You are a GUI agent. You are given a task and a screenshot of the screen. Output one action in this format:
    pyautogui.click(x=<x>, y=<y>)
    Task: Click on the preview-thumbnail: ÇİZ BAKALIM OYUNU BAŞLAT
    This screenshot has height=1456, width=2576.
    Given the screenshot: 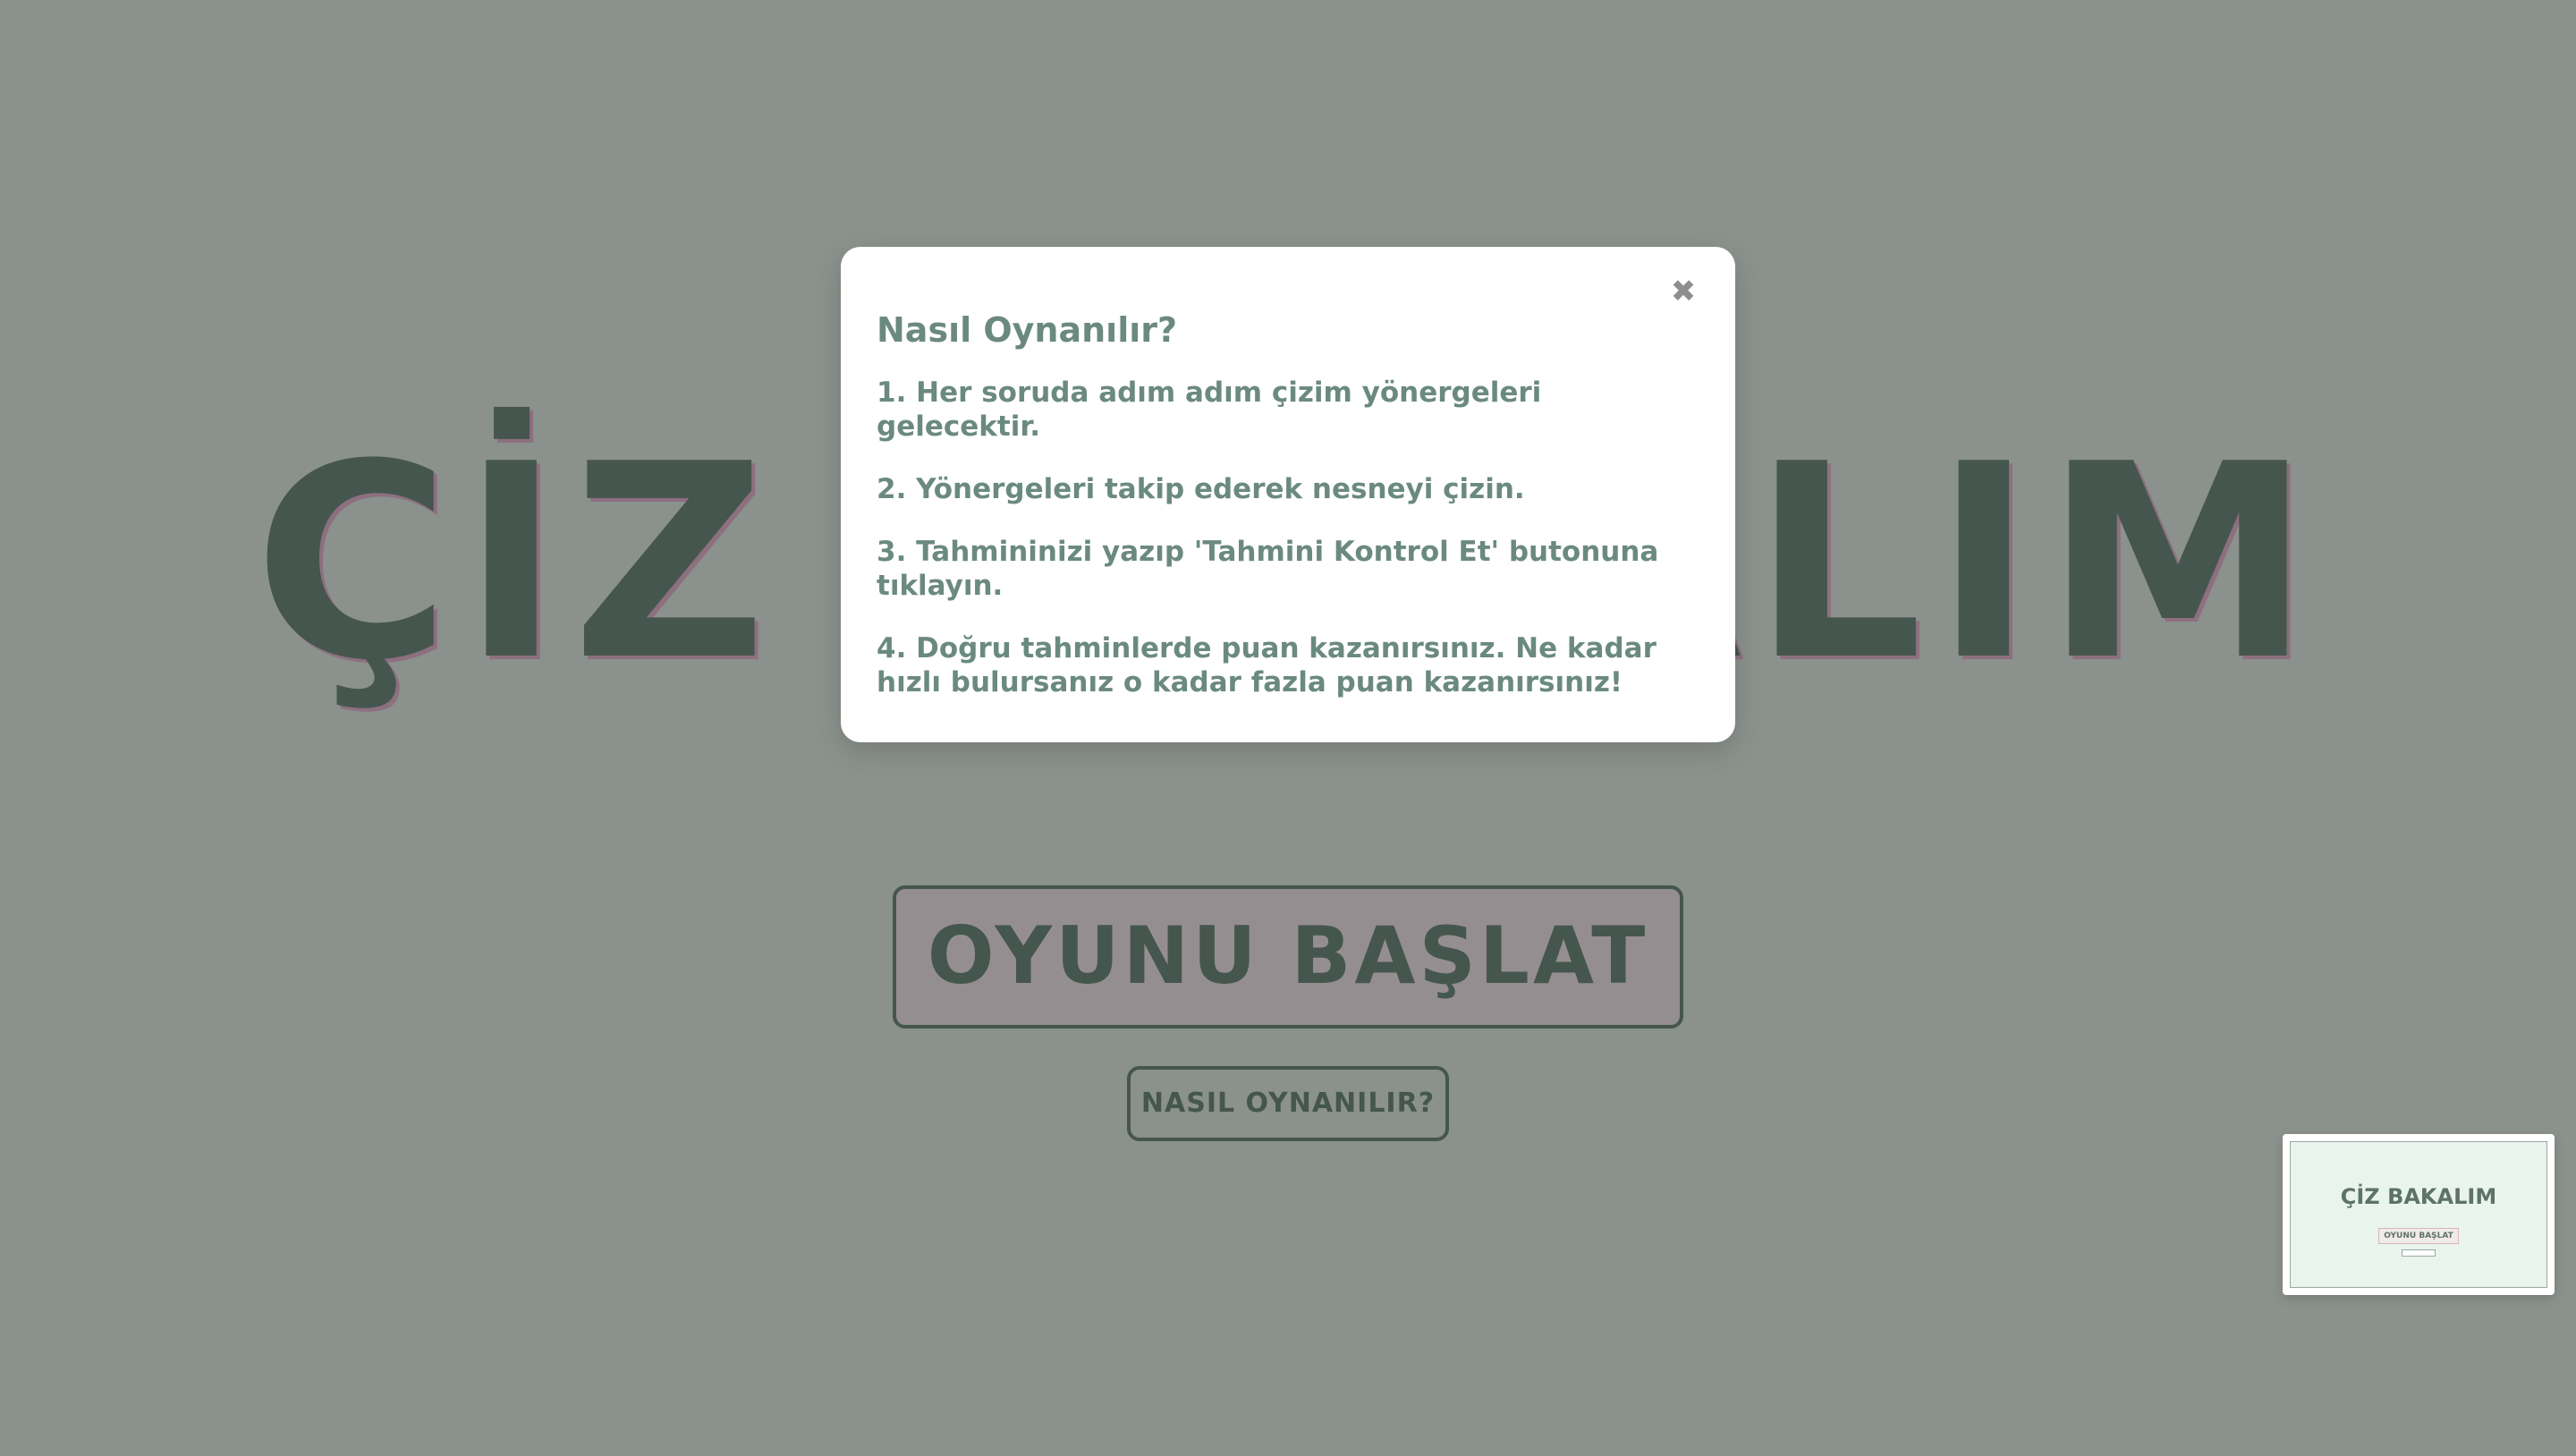 What is the action you would take?
    pyautogui.click(x=2419, y=1214)
    